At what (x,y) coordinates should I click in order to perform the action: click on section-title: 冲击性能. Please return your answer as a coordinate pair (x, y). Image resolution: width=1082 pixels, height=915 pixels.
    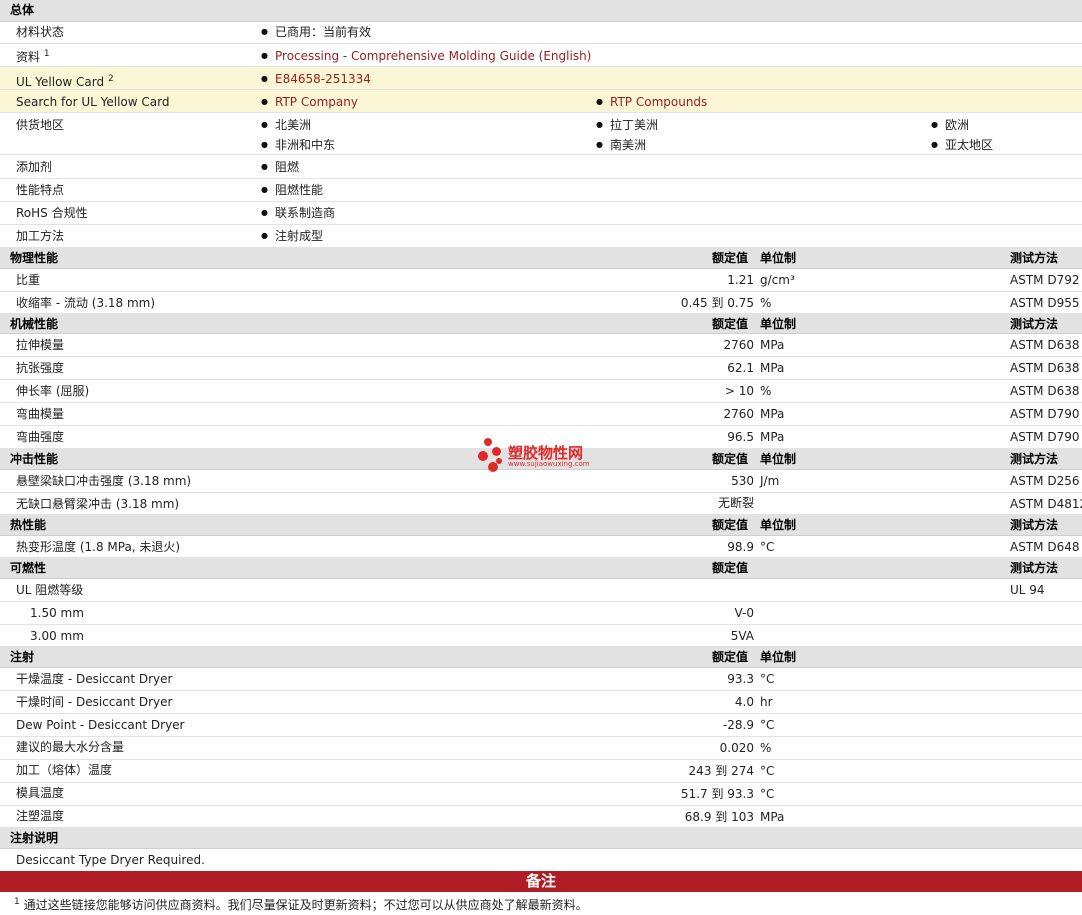
    Looking at the image, I should click on (34, 459).